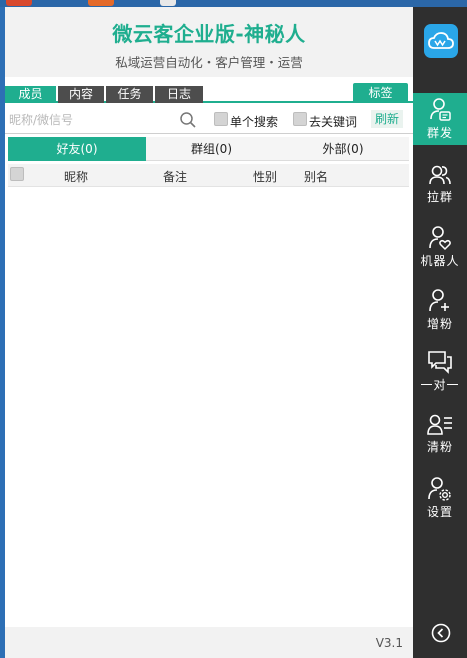 The height and width of the screenshot is (658, 467). Describe the element at coordinates (209, 62) in the screenshot. I see `app-subtitle: 私域运营自动化・客户管理・运营` at that location.